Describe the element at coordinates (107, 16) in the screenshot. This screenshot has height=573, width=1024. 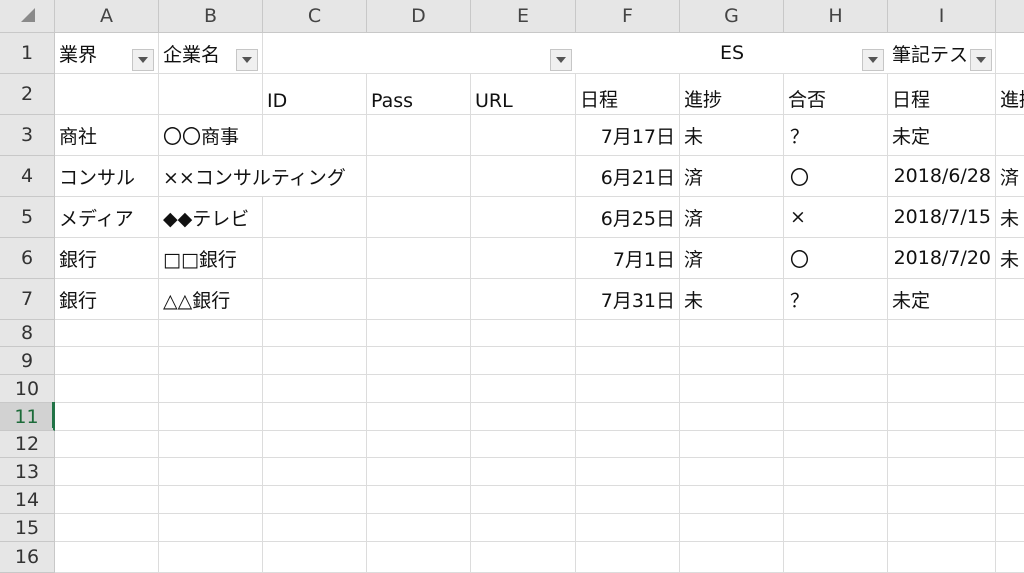
I see `col-header-a: A` at that location.